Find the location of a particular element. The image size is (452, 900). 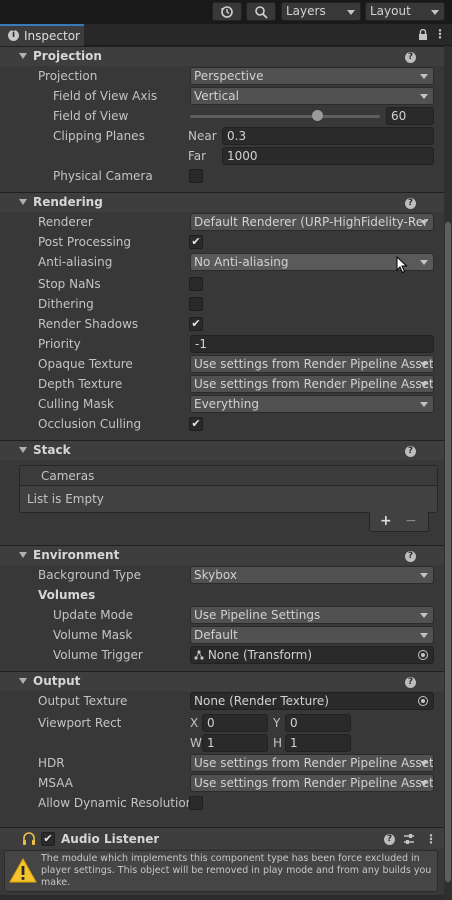

vertical-scrollbar is located at coordinates (448, 473).